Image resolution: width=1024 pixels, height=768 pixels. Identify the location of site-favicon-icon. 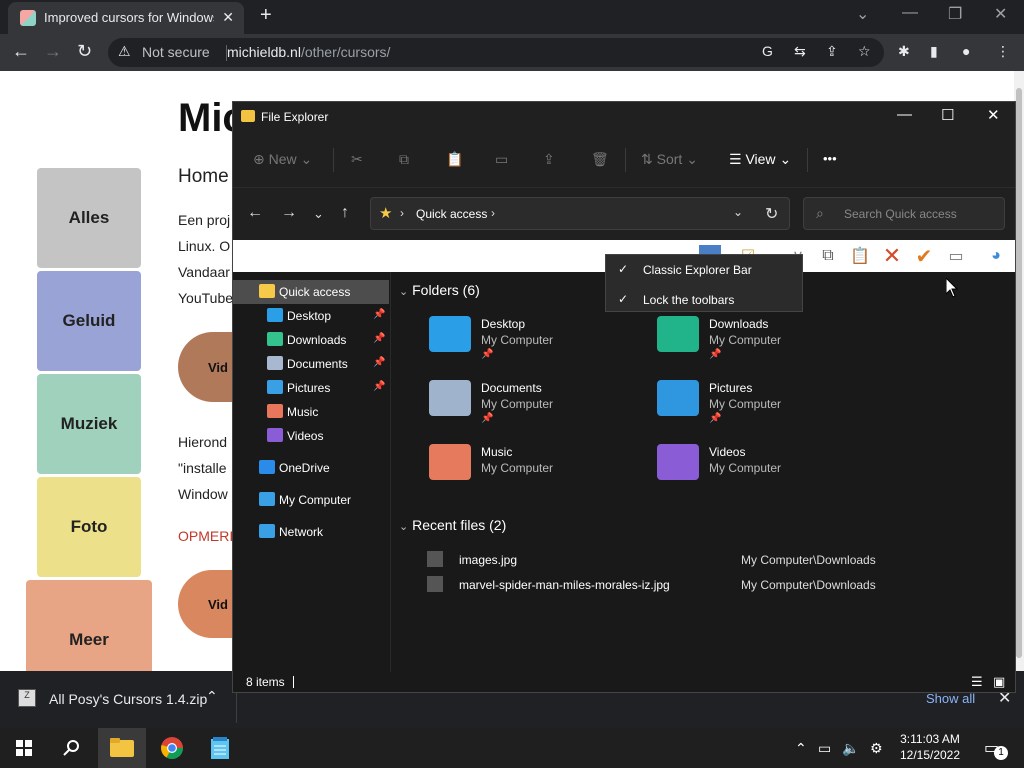
(28, 18).